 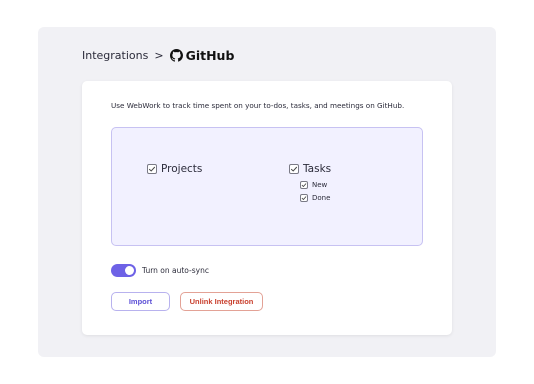 I want to click on new-checkbox: New, so click(x=313, y=185).